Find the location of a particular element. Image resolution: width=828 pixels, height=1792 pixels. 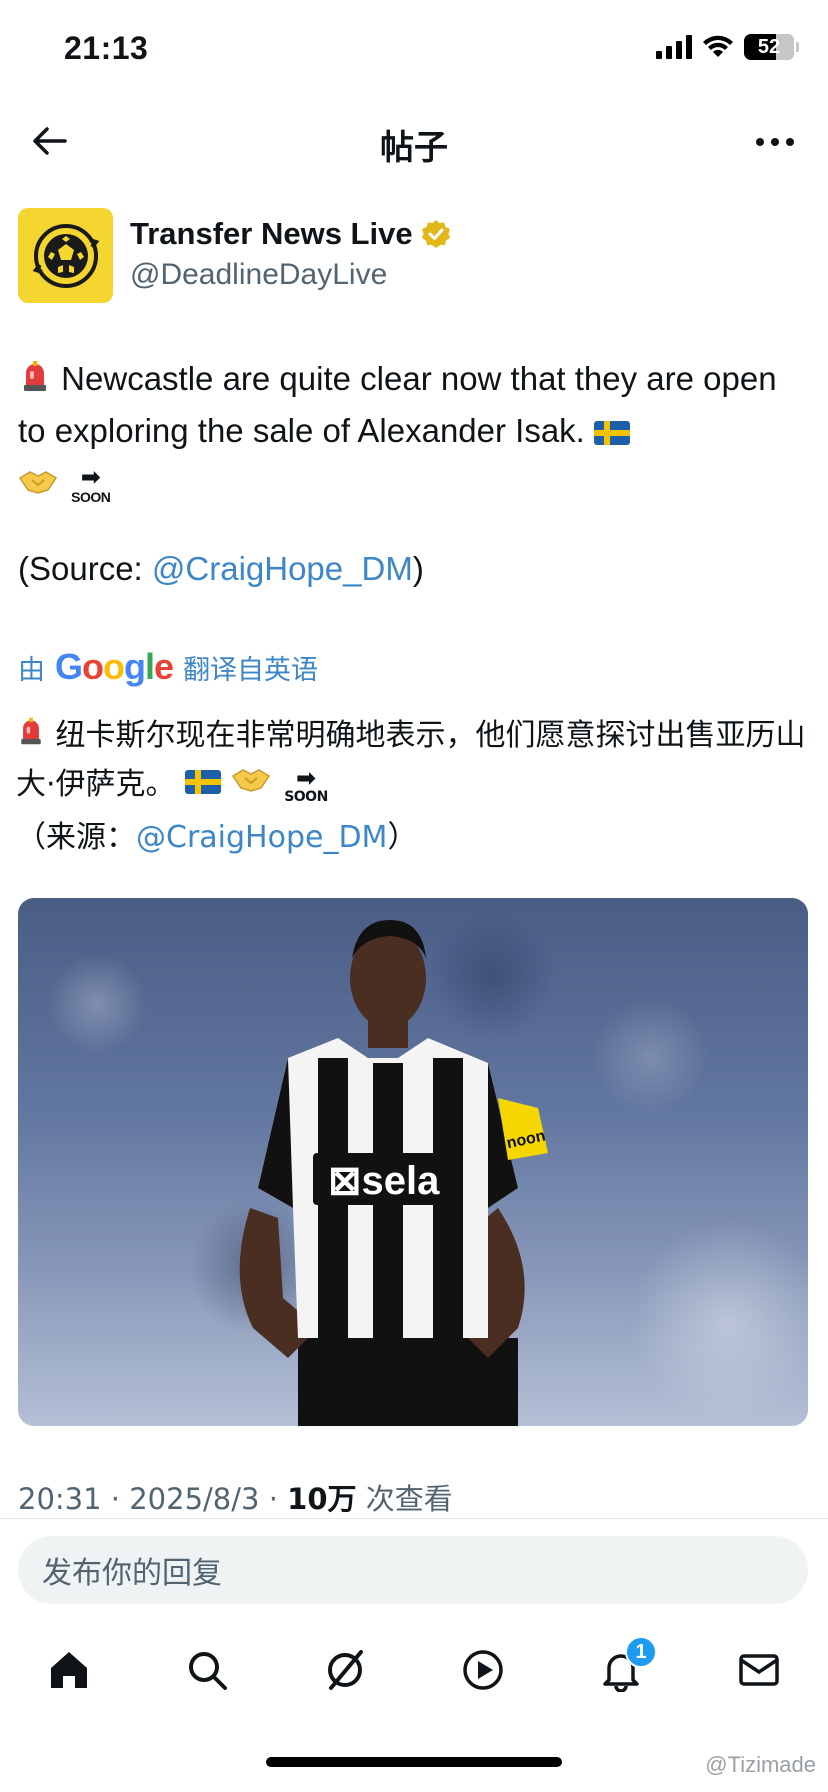

translation-attribution: 由 Google 翻译自英语 is located at coordinates (168, 667).